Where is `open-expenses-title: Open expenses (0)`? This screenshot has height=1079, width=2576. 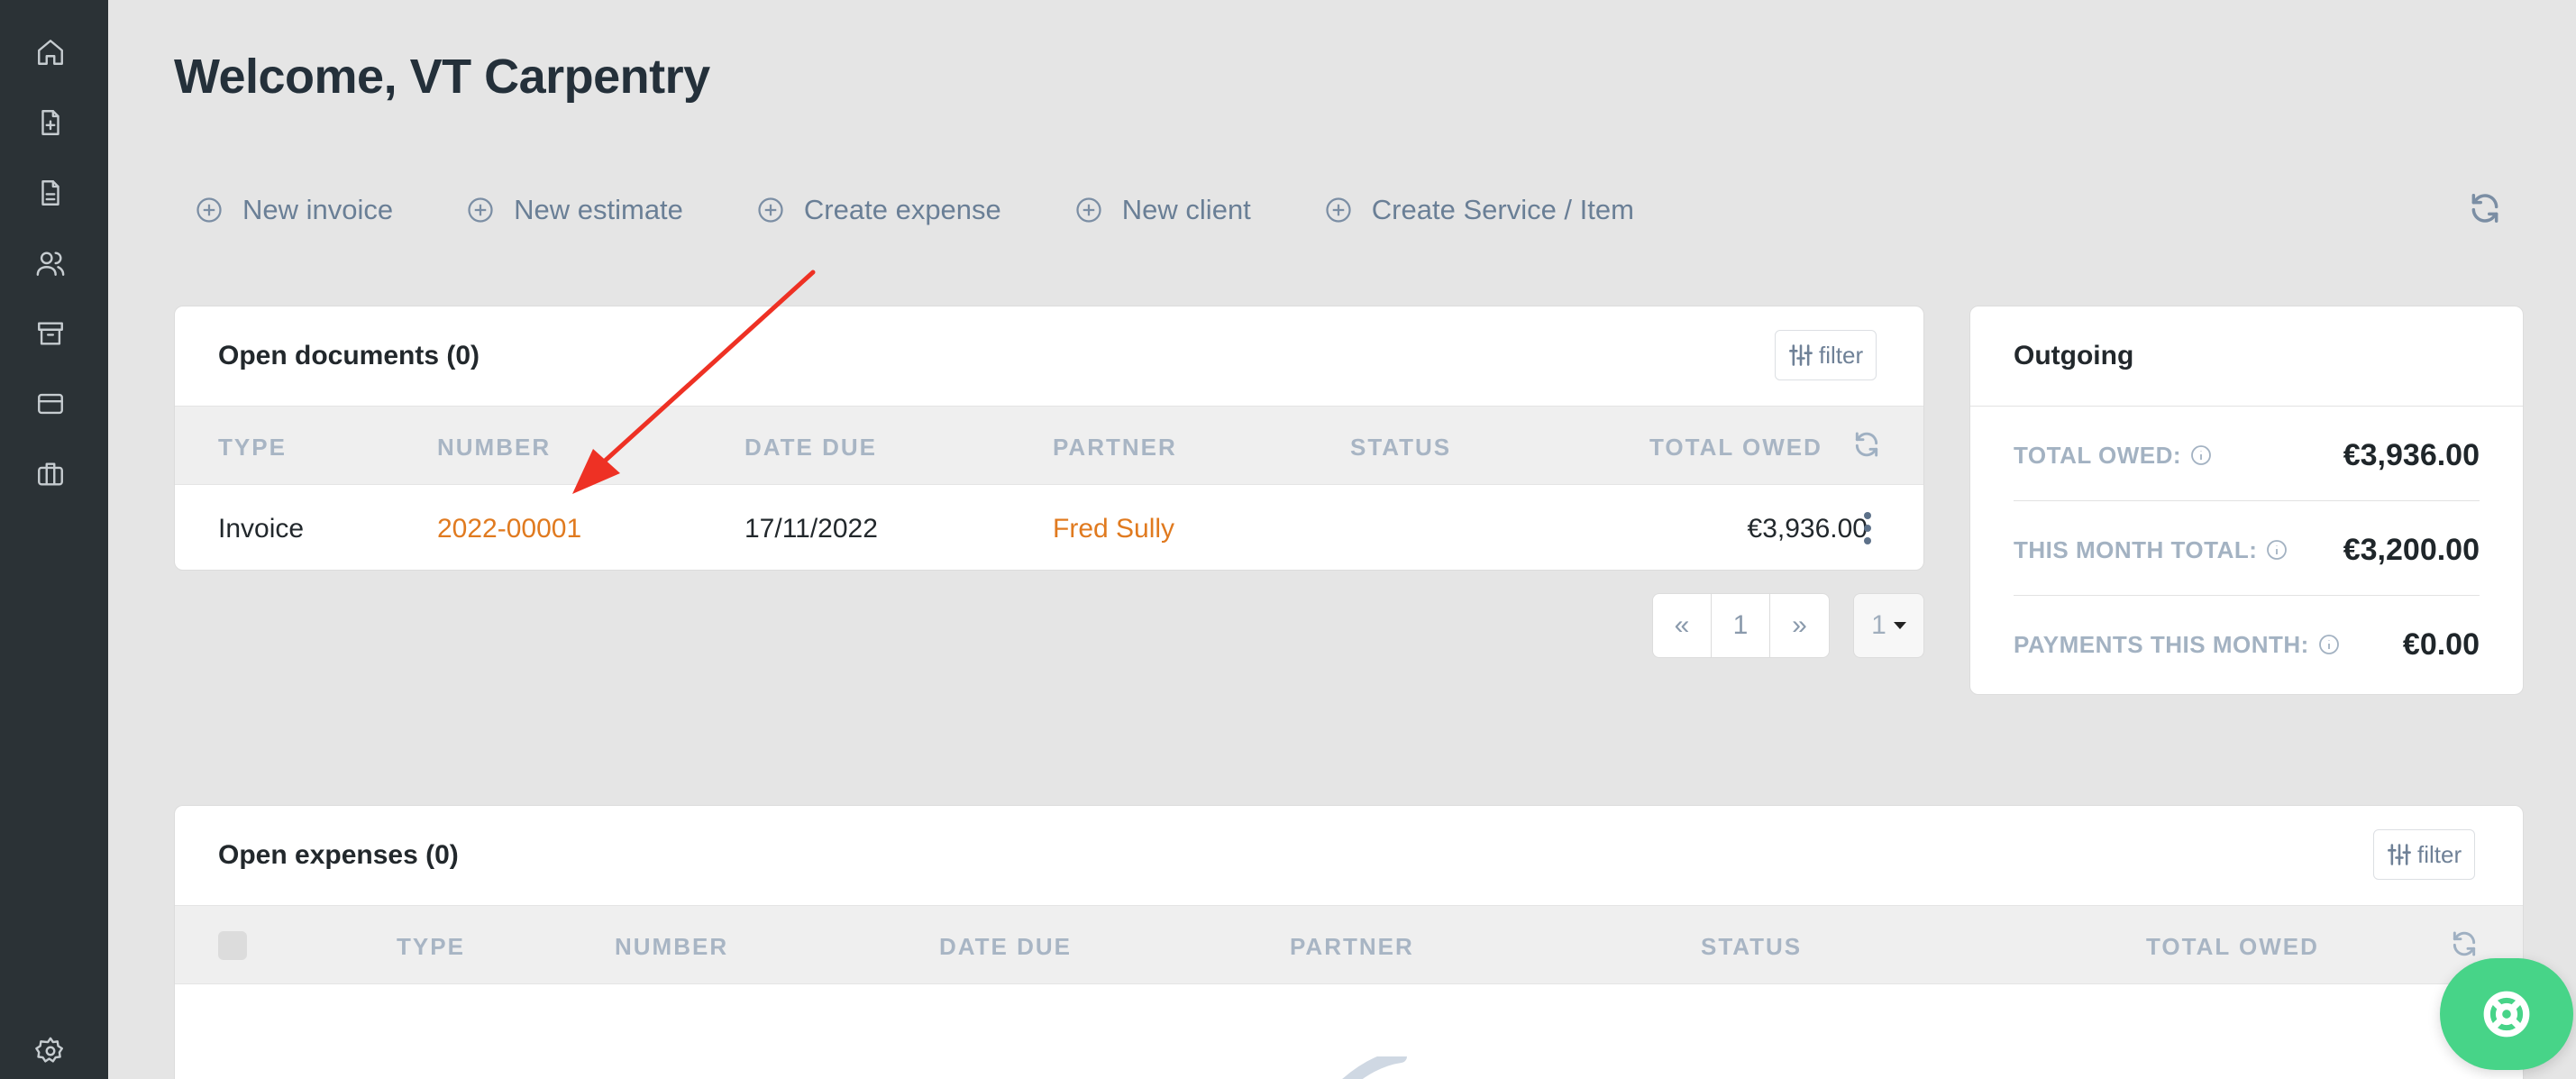 open-expenses-title: Open expenses (0) is located at coordinates (338, 855).